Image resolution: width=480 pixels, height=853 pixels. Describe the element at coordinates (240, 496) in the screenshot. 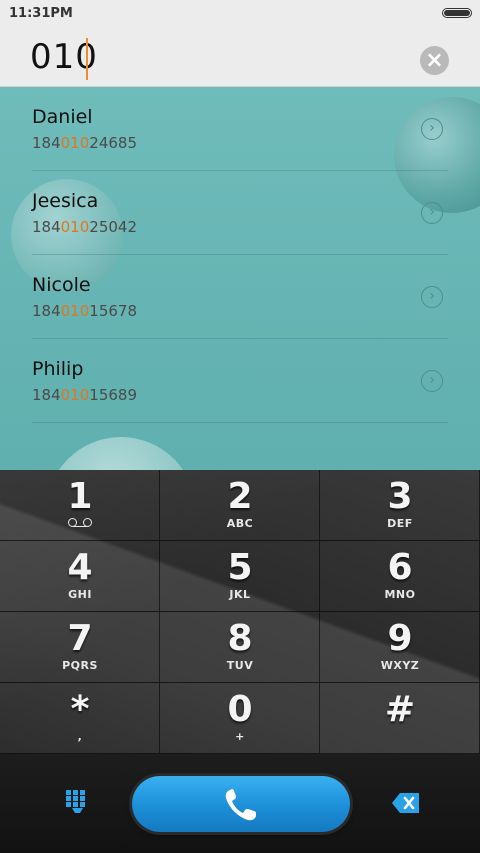

I see `key-digit: 2` at that location.